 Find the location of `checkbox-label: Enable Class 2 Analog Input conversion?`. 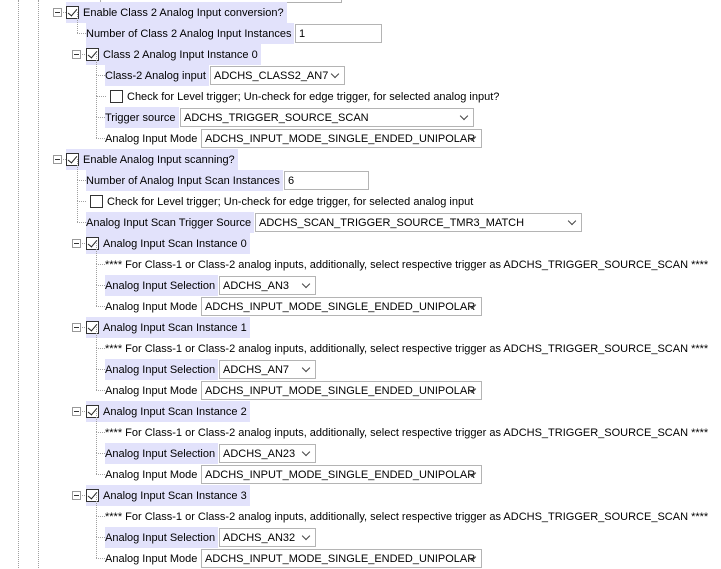

checkbox-label: Enable Class 2 Analog Input conversion? is located at coordinates (183, 12).